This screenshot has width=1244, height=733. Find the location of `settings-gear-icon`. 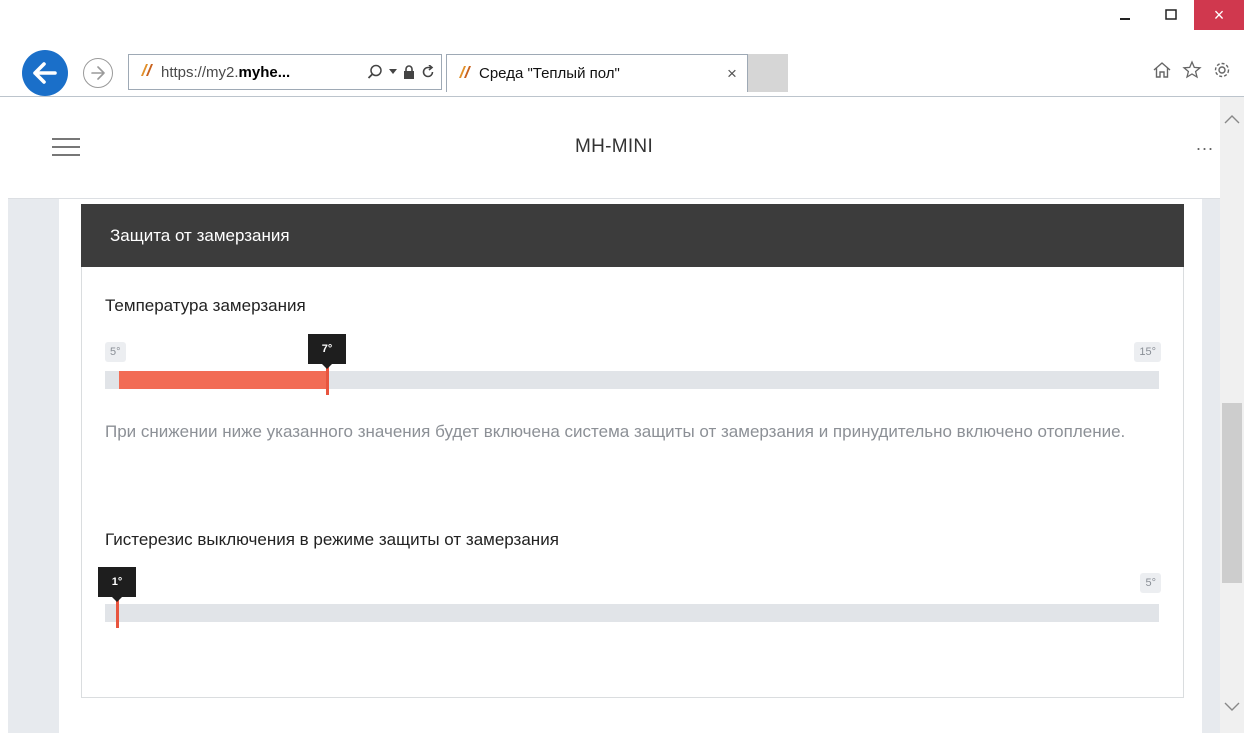

settings-gear-icon is located at coordinates (1222, 70).